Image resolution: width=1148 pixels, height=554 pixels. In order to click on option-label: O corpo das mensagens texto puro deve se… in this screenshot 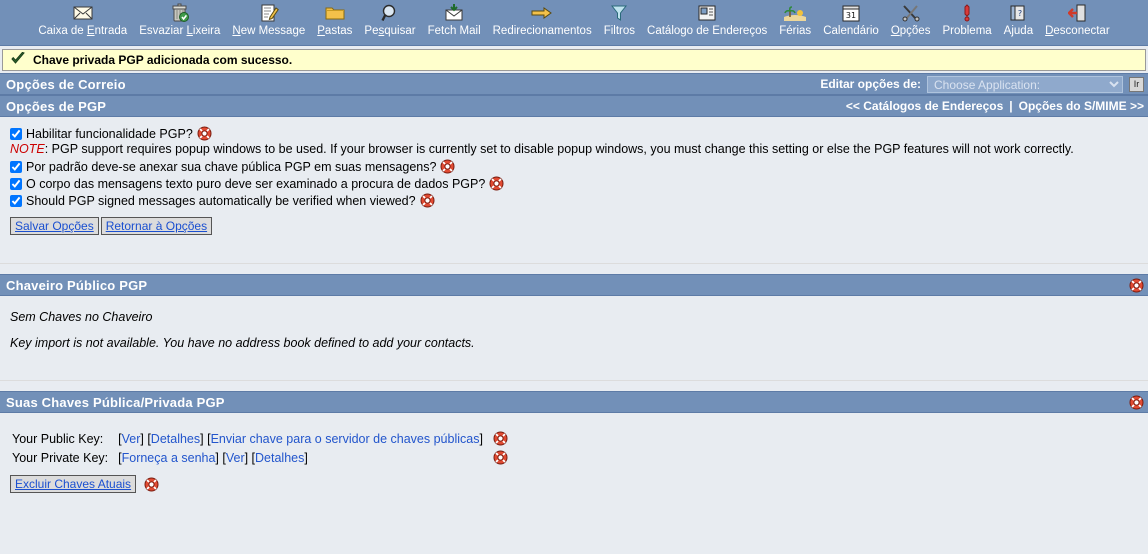, I will do `click(255, 184)`.